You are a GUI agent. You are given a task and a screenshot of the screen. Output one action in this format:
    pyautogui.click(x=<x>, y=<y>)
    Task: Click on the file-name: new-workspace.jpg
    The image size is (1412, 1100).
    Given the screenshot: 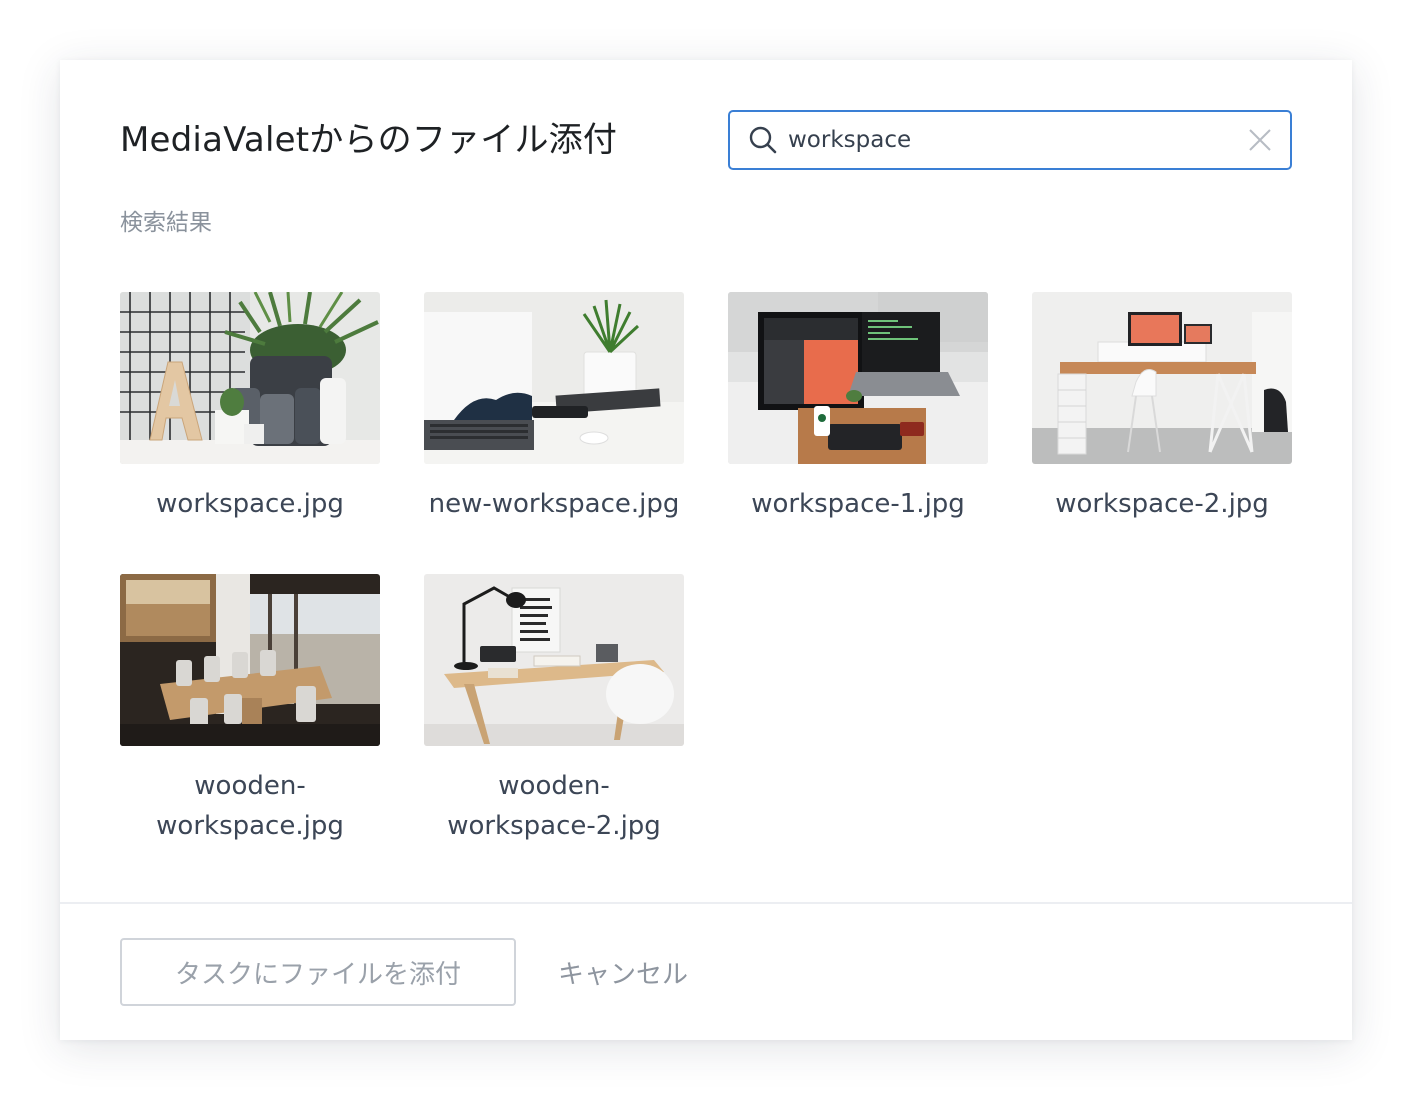 What is the action you would take?
    pyautogui.click(x=554, y=504)
    